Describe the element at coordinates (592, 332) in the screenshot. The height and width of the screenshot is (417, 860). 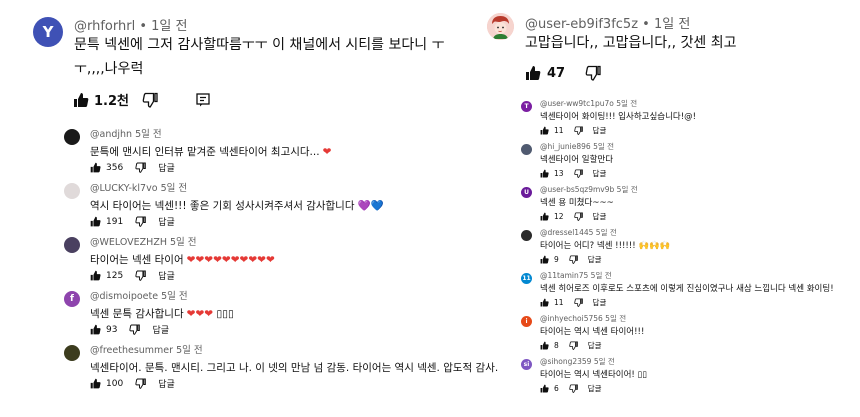
I see `reply-body: 타이어는 역시 넥센 타이어!!!` at that location.